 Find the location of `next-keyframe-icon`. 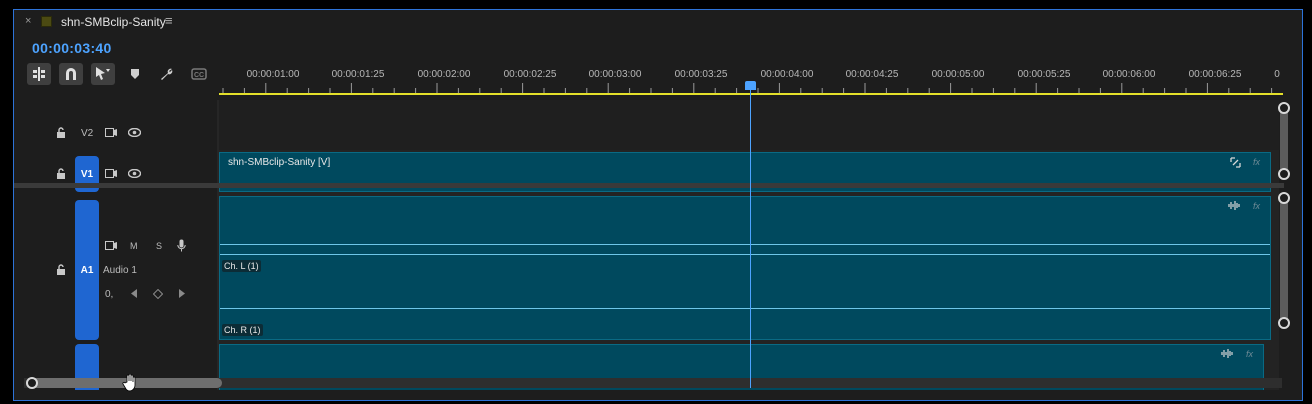

next-keyframe-icon is located at coordinates (182, 293).